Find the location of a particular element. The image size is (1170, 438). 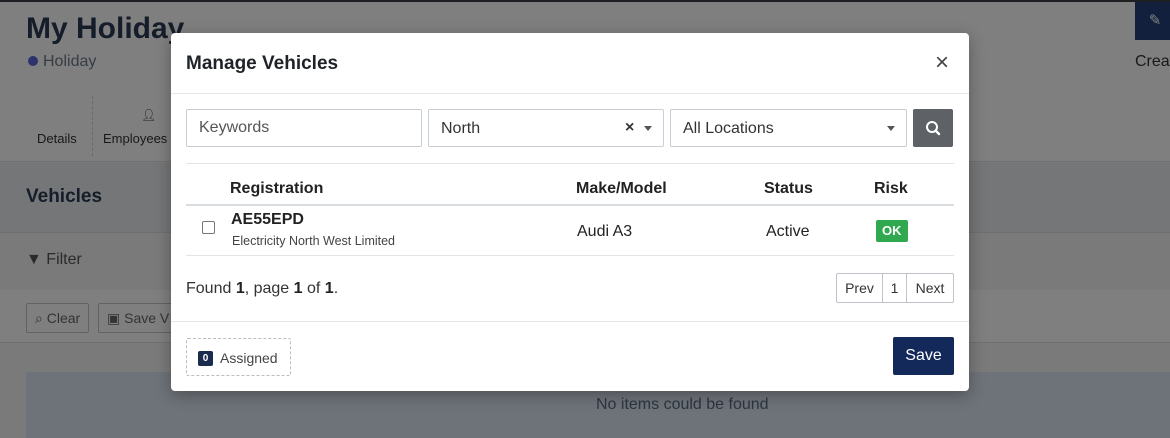

assigned-label: Assigned is located at coordinates (249, 358).